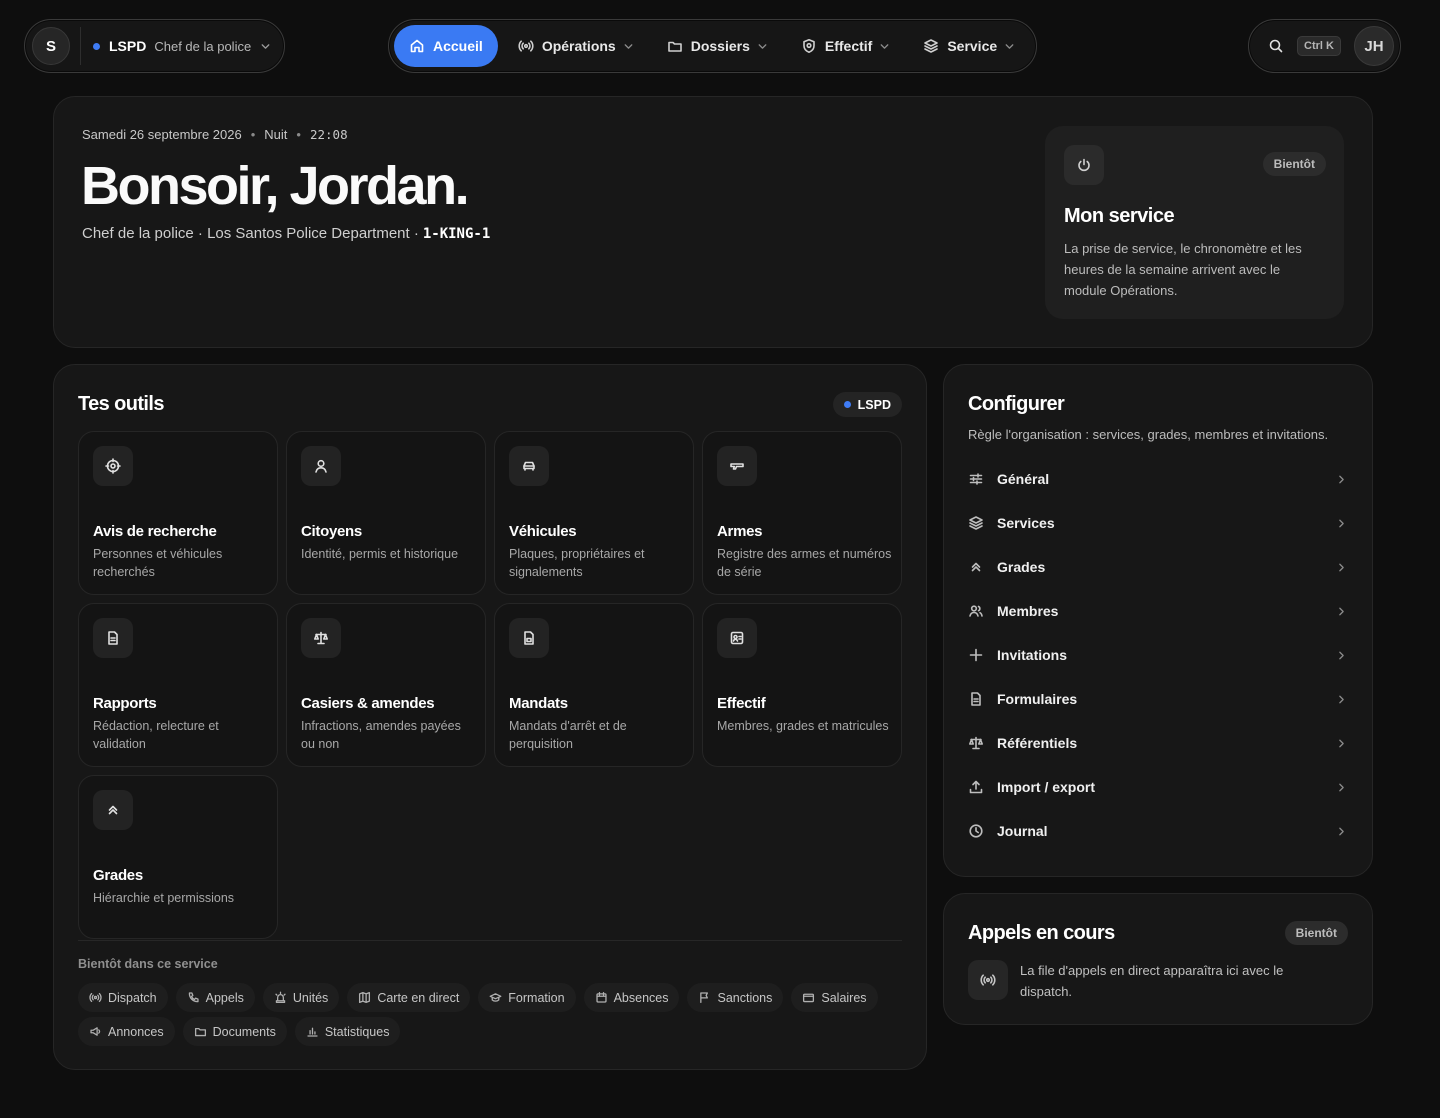 The image size is (1440, 1118). Describe the element at coordinates (421, 46) in the screenshot. I see `home-icon` at that location.